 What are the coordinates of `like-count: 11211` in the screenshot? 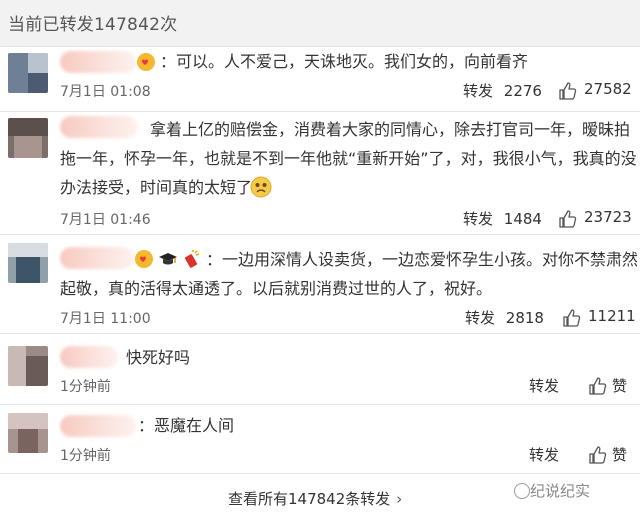 It's located at (612, 316).